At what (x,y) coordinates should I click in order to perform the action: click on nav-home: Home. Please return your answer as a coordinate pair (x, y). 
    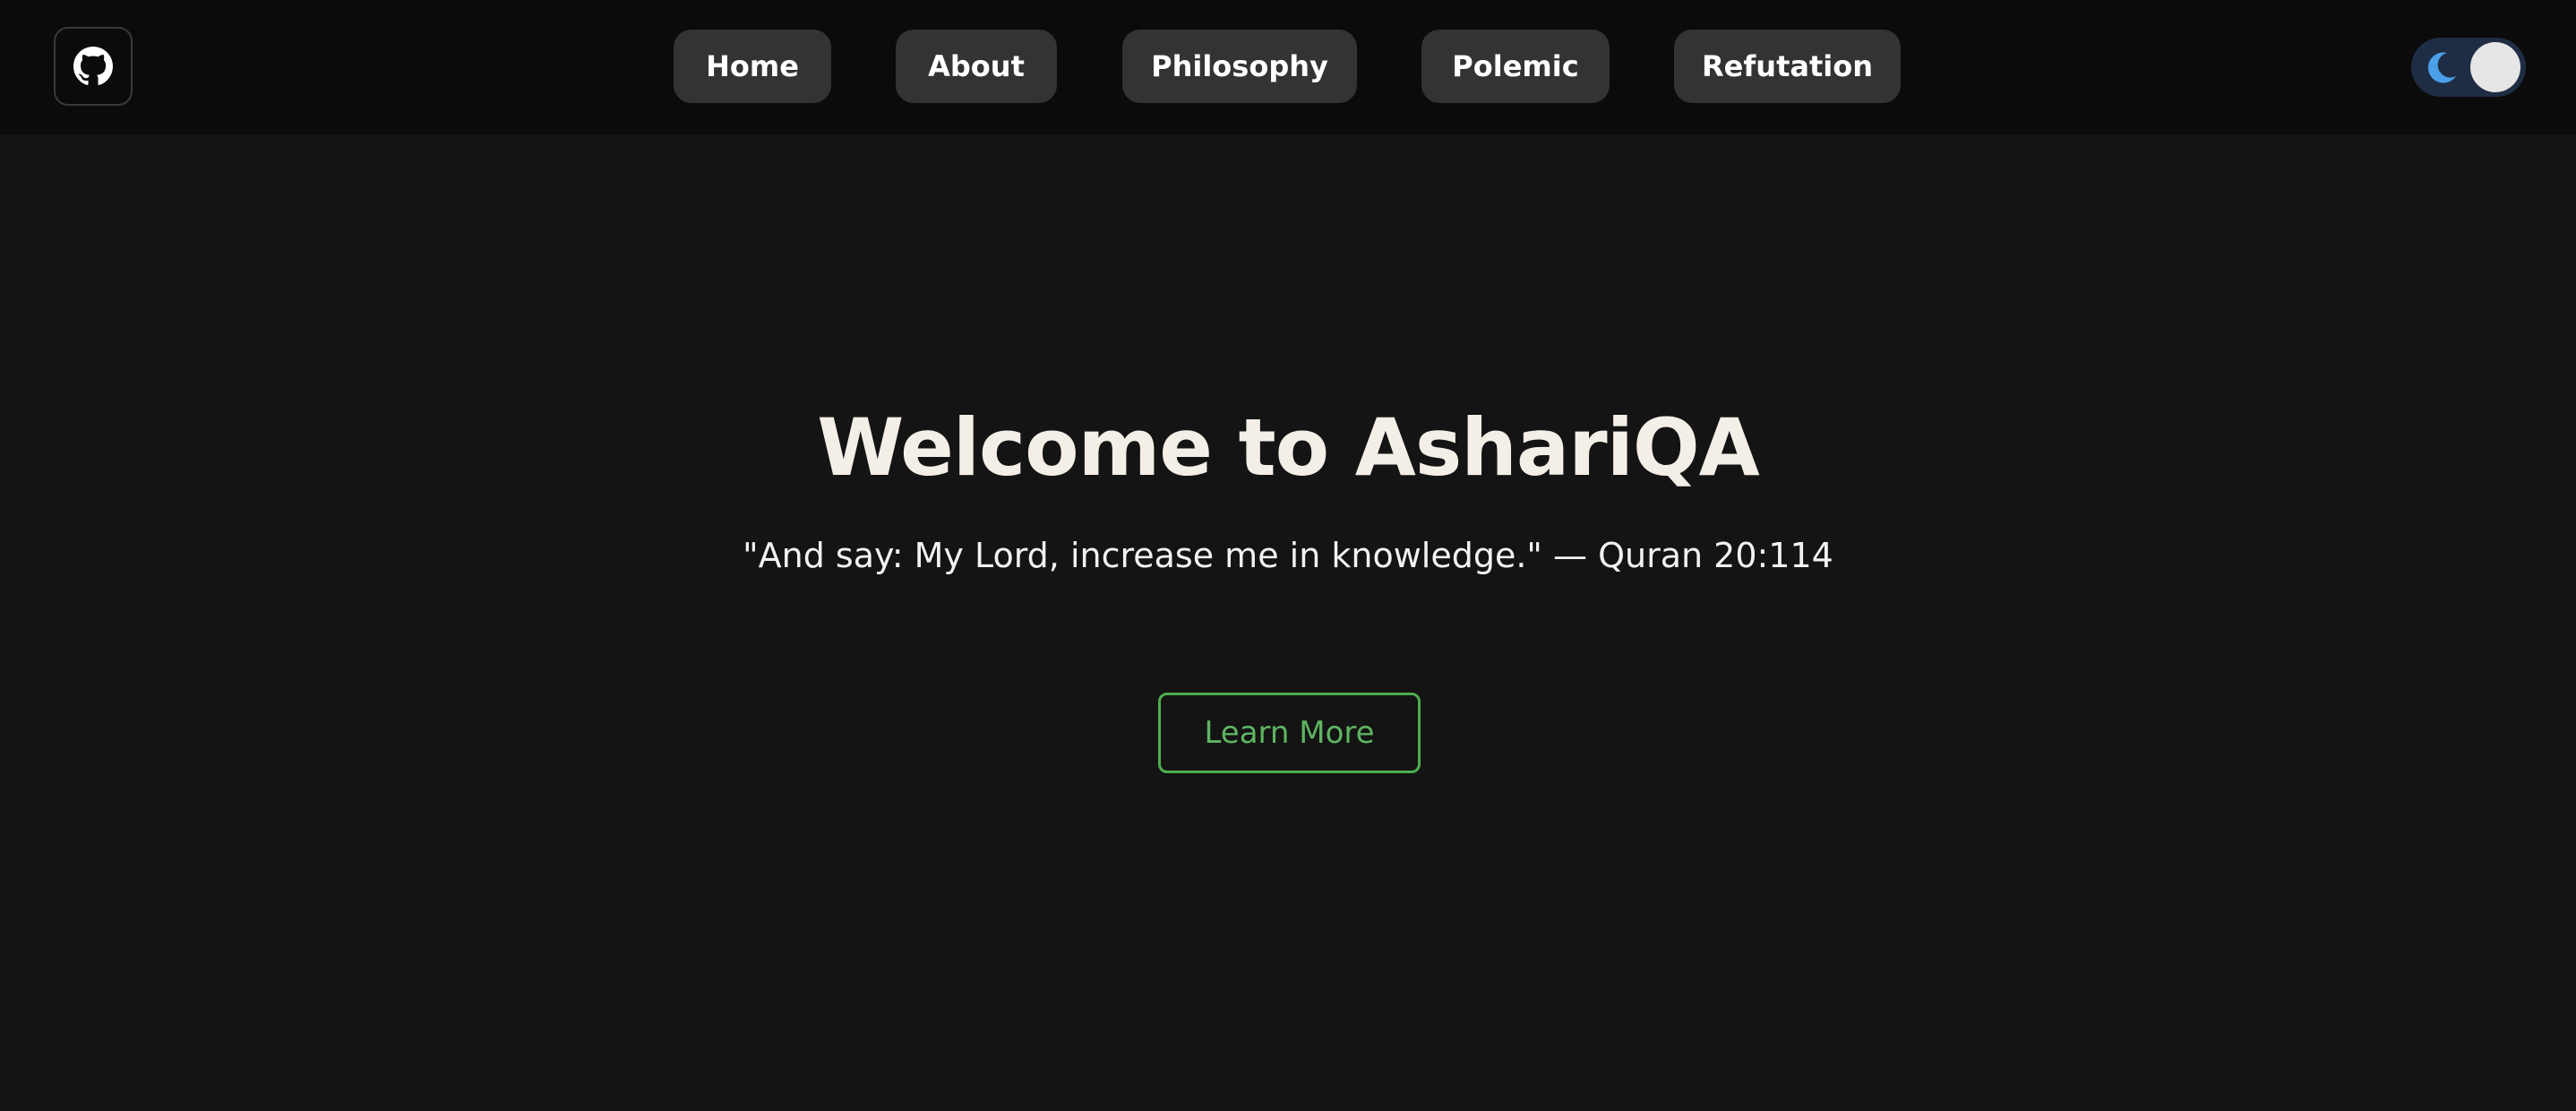
    Looking at the image, I should click on (752, 66).